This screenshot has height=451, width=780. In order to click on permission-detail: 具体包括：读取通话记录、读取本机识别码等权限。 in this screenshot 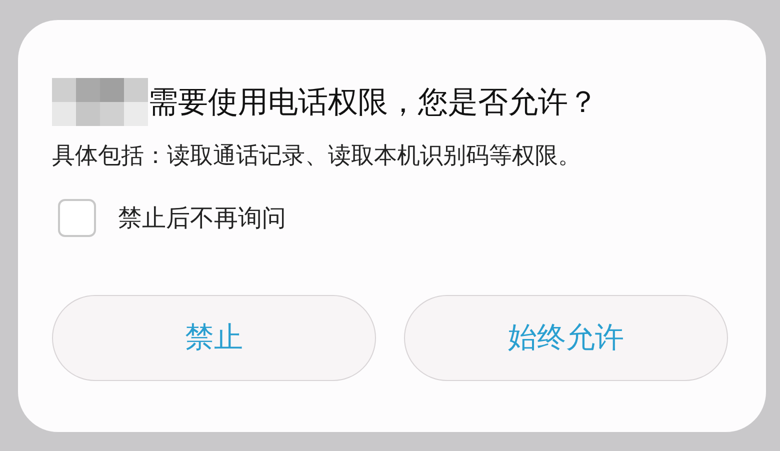, I will do `click(317, 156)`.